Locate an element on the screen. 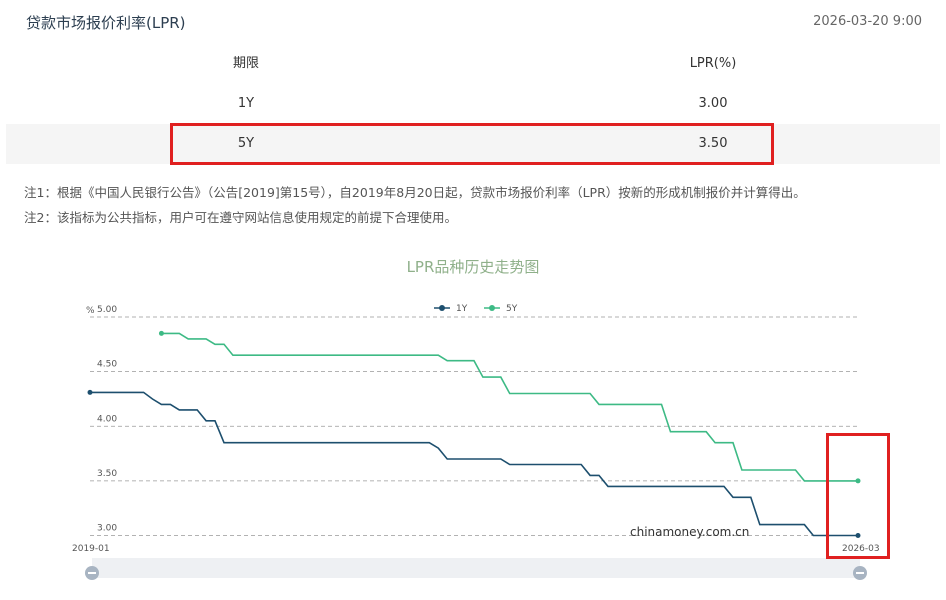 The image size is (946, 600). highlight-box-5y-row is located at coordinates (472, 144).